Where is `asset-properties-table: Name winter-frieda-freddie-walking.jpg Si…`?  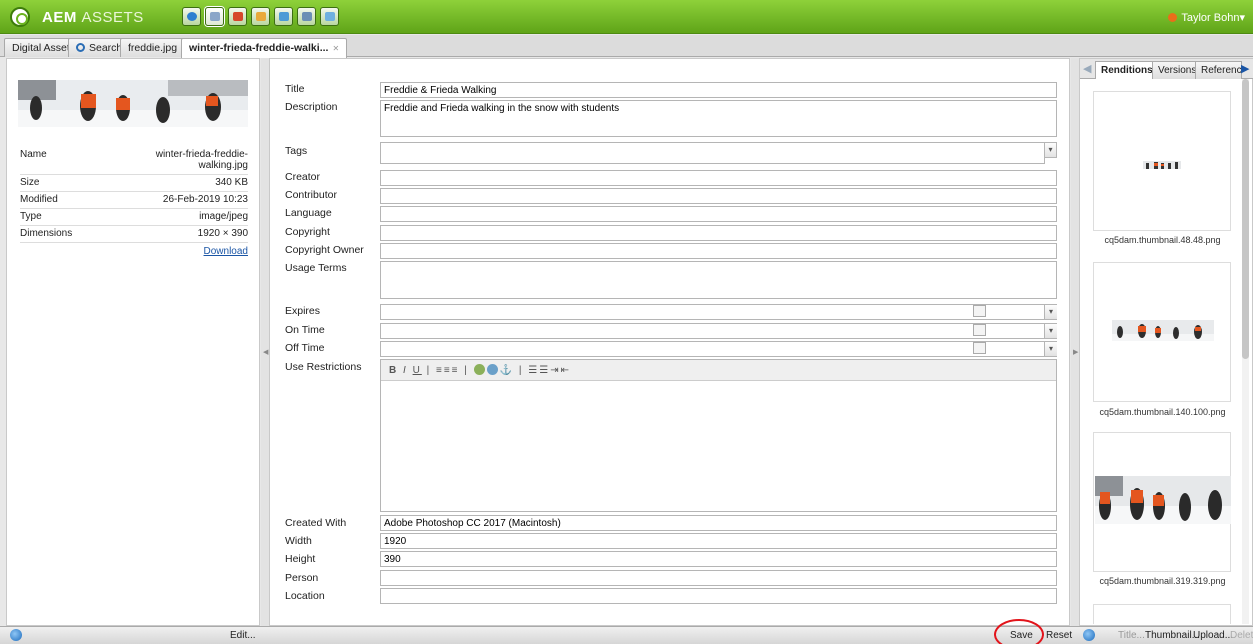
asset-properties-table: Name winter-frieda-freddie-walking.jpg Si… is located at coordinates (134, 203).